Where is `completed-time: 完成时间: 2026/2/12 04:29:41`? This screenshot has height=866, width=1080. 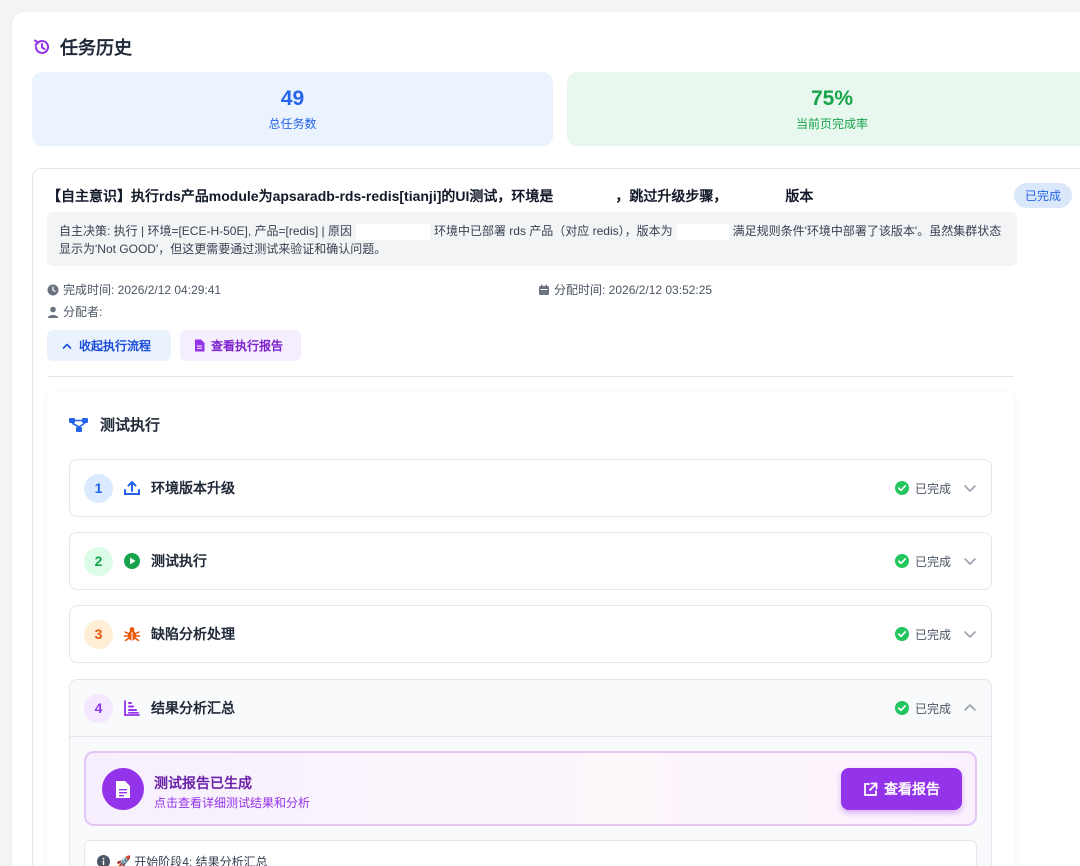
completed-time: 完成时间: 2026/2/12 04:29:41 is located at coordinates (134, 289).